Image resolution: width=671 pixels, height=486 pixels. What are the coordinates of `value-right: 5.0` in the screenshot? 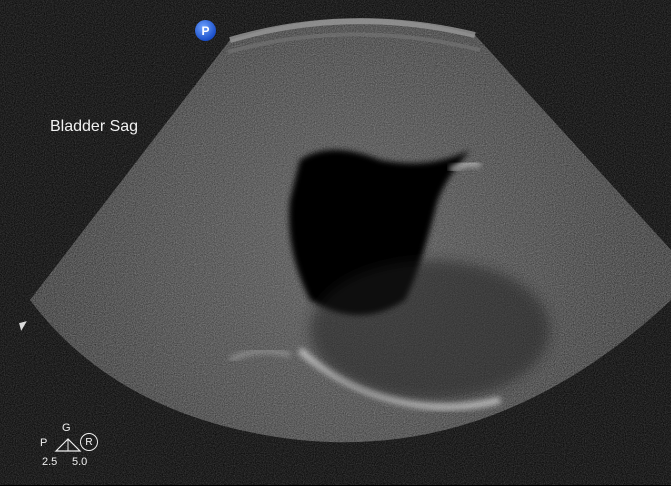 It's located at (80, 462).